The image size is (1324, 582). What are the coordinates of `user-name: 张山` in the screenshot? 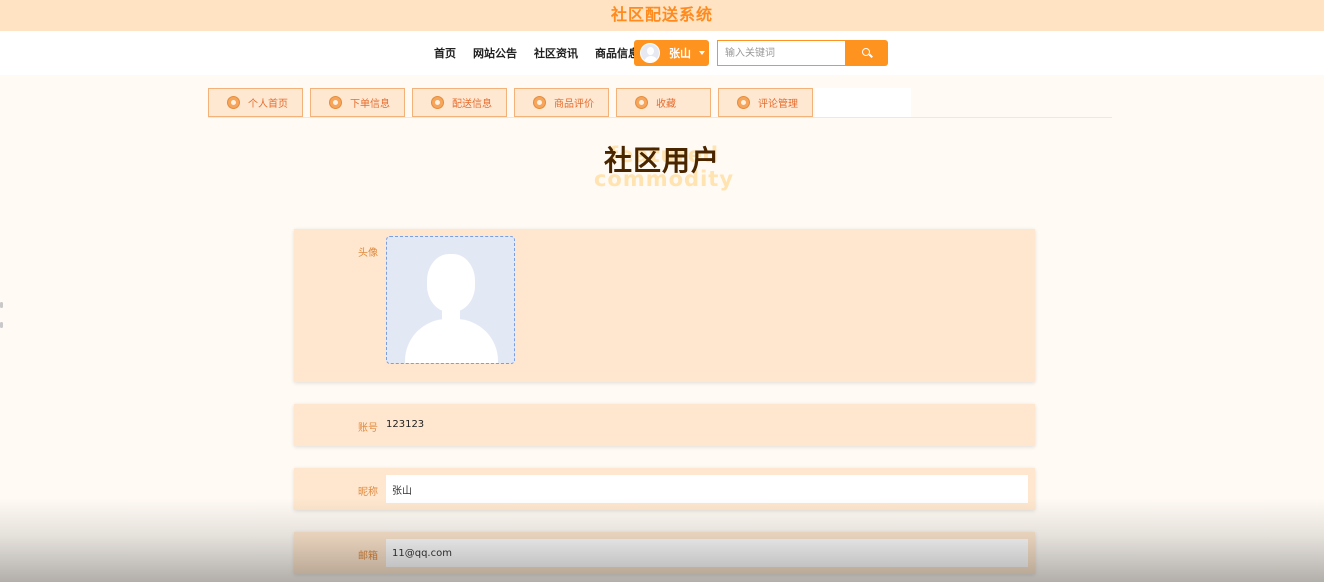 It's located at (680, 53).